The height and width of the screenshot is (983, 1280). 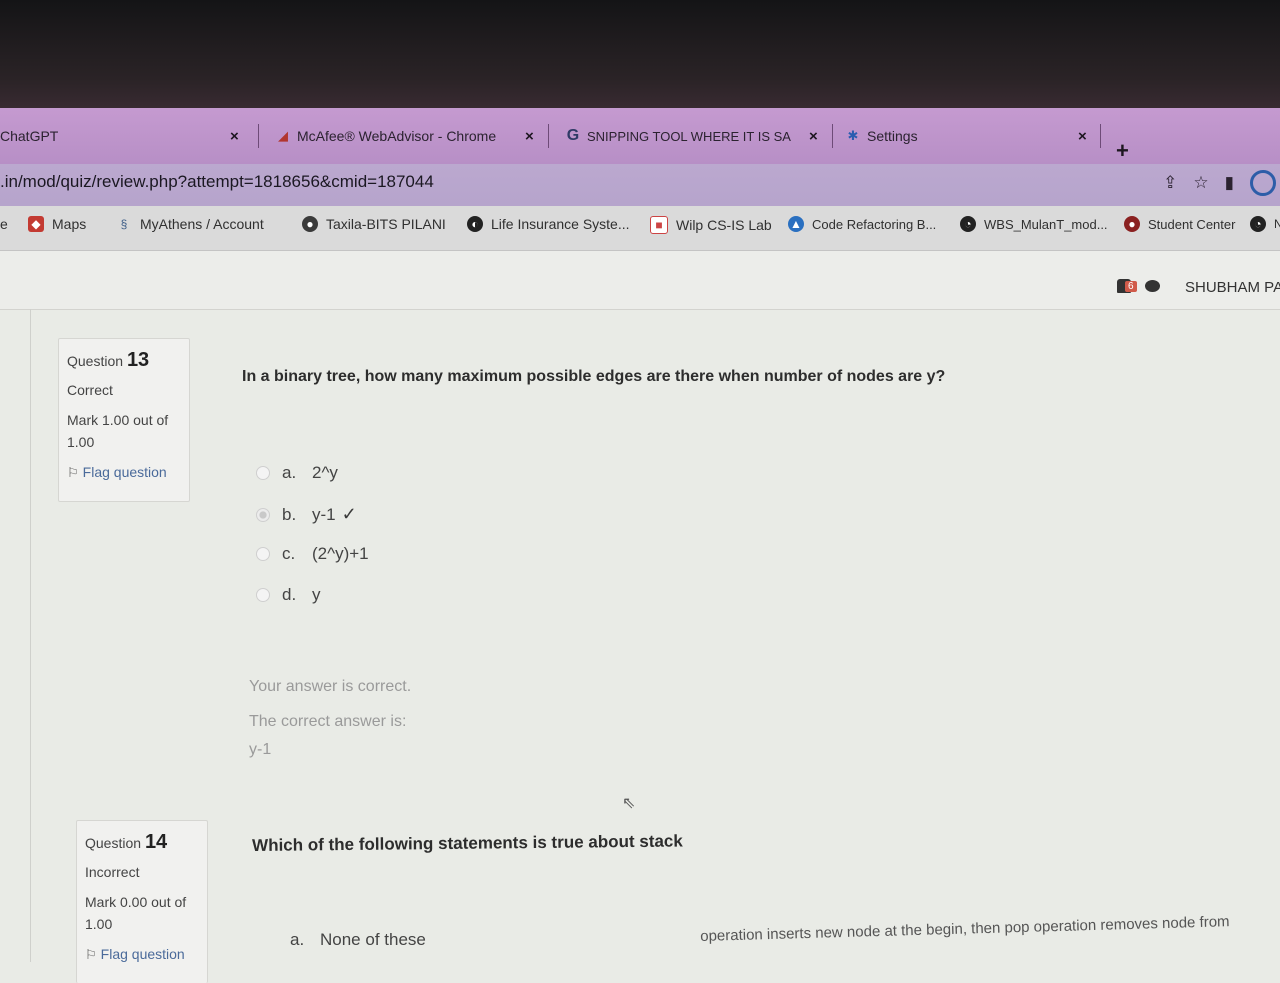 What do you see at coordinates (325, 472) in the screenshot?
I see `option-text: 2^y` at bounding box center [325, 472].